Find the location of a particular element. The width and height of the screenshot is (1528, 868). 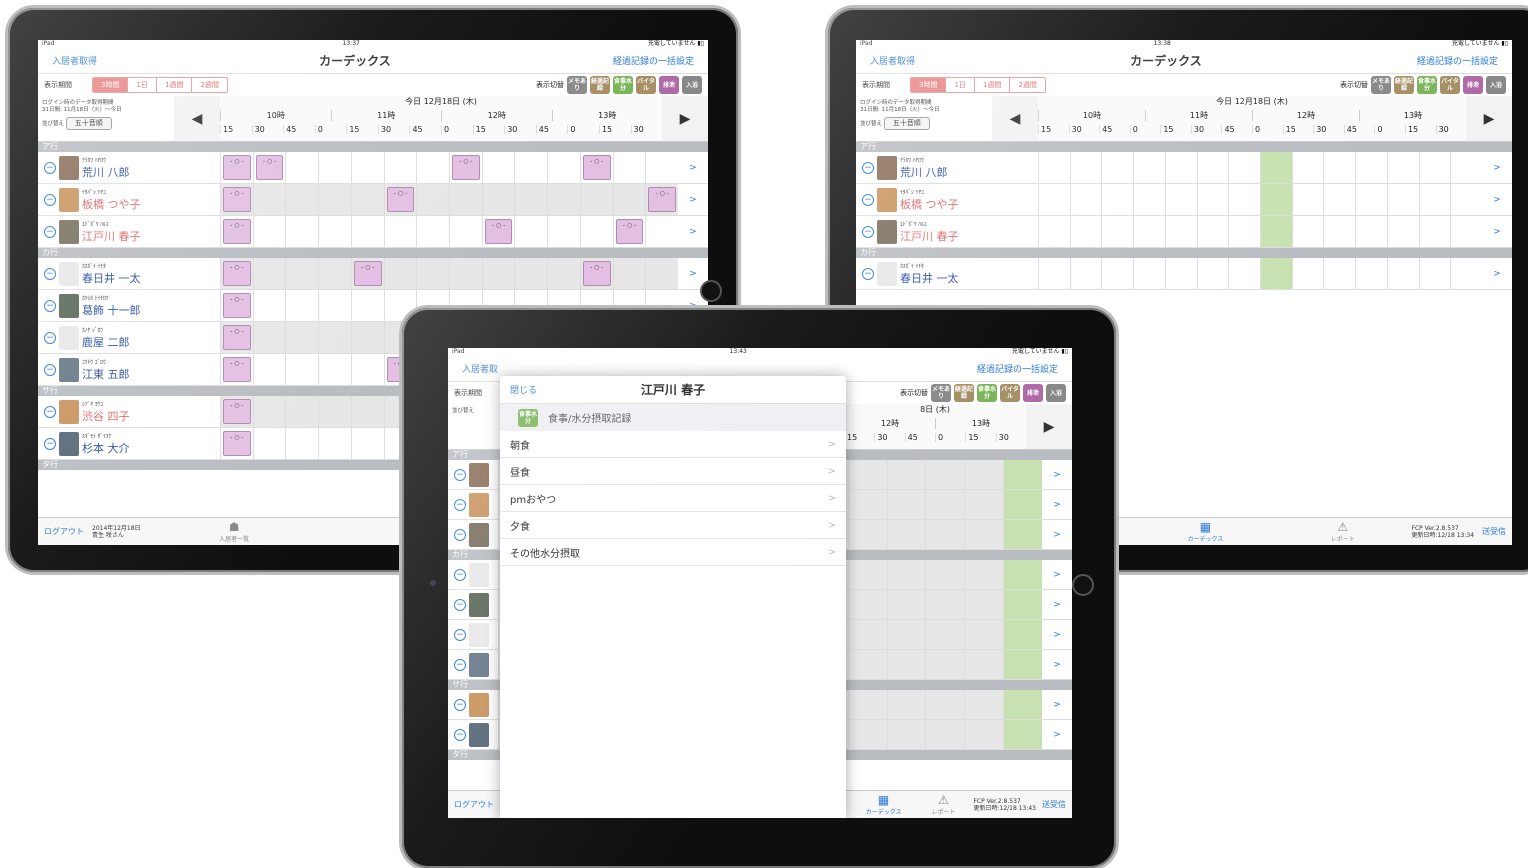

resident-name: 江戸川 春子 is located at coordinates (929, 236).